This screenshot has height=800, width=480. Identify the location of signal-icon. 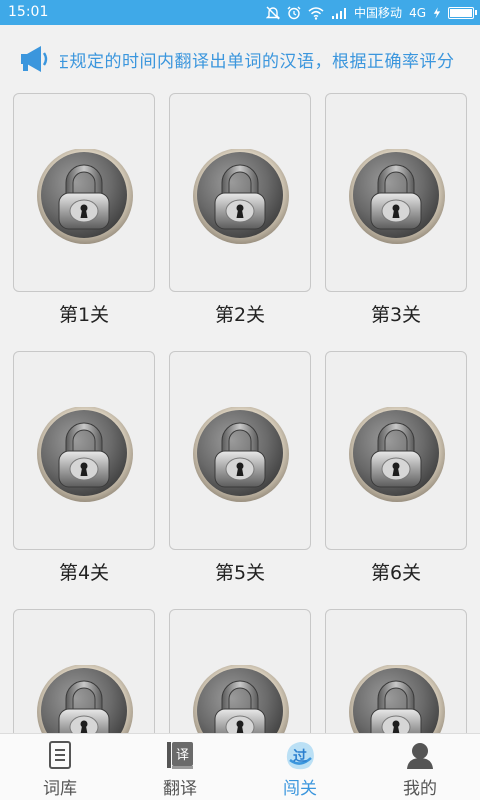
(339, 13).